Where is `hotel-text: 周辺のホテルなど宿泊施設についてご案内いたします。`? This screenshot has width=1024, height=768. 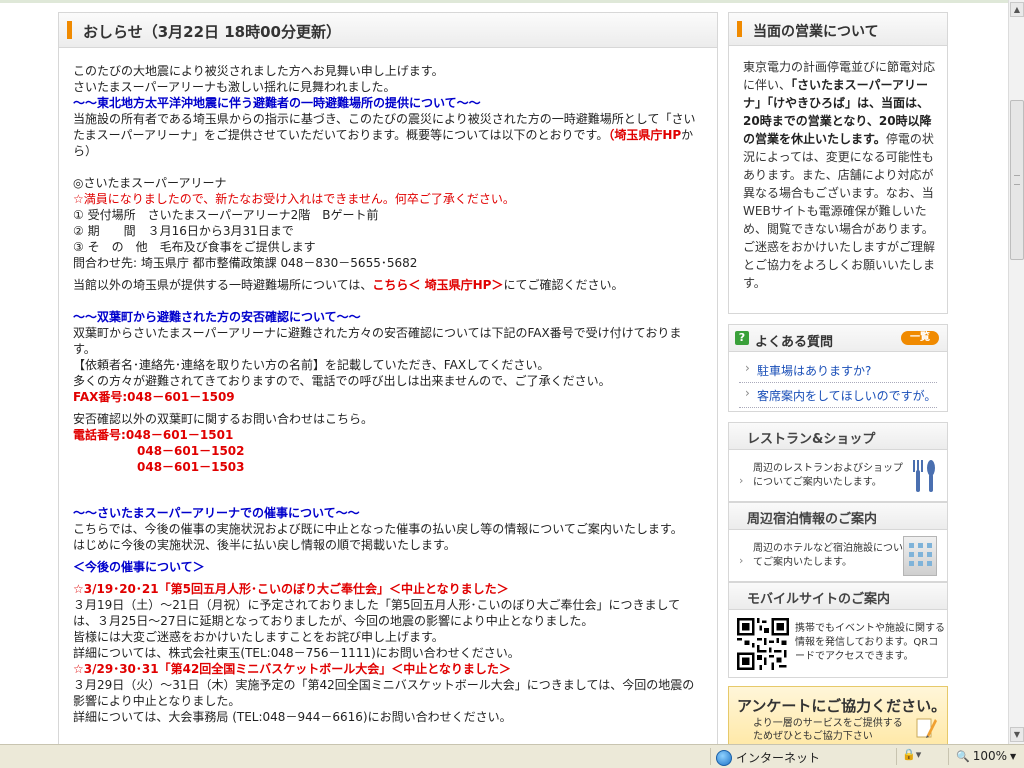
hotel-text: 周辺のホテルなど宿泊施設についてご案内いたします。 is located at coordinates (828, 555).